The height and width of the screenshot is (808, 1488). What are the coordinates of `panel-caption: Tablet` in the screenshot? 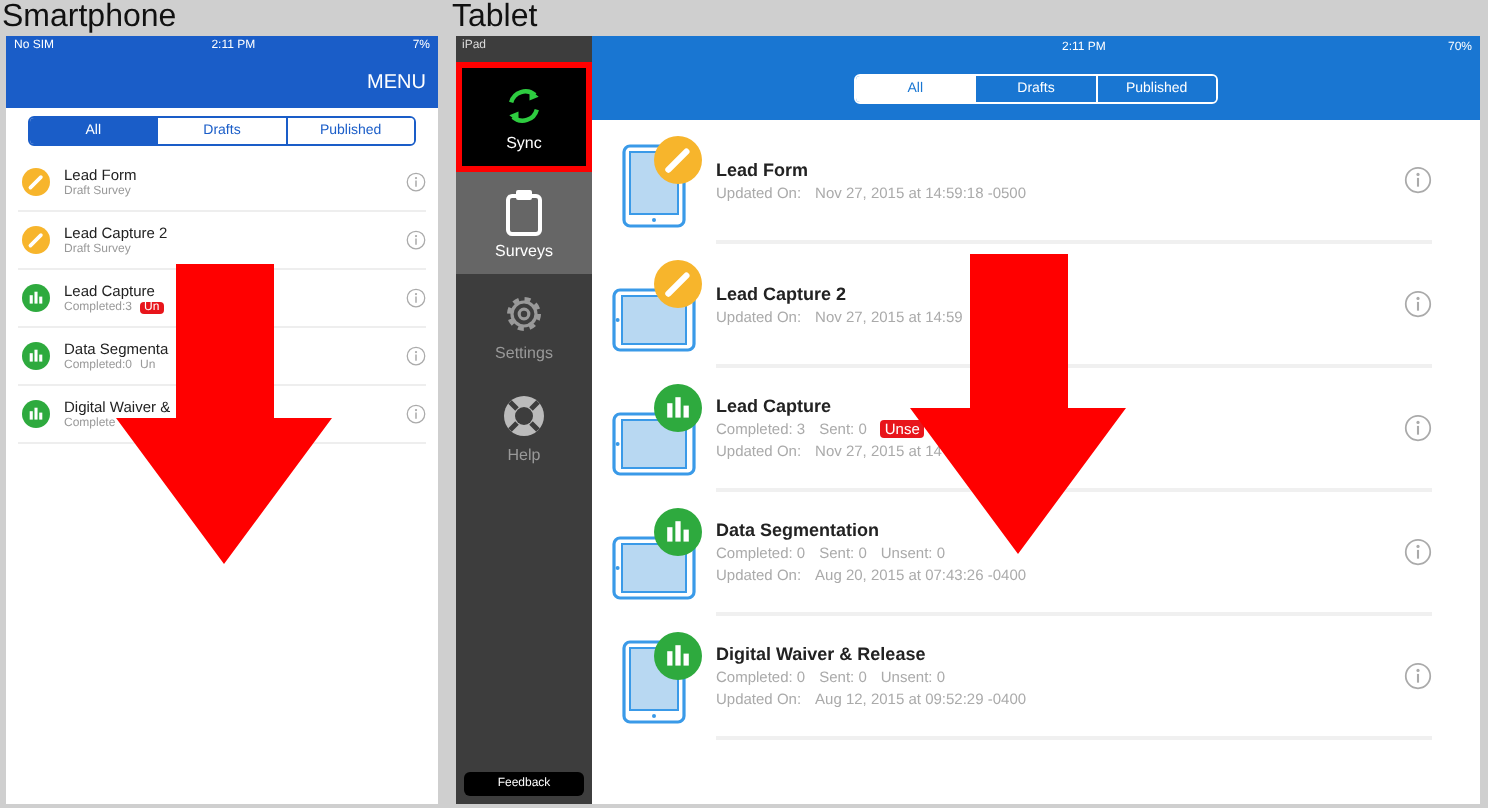 It's located at (496, 18).